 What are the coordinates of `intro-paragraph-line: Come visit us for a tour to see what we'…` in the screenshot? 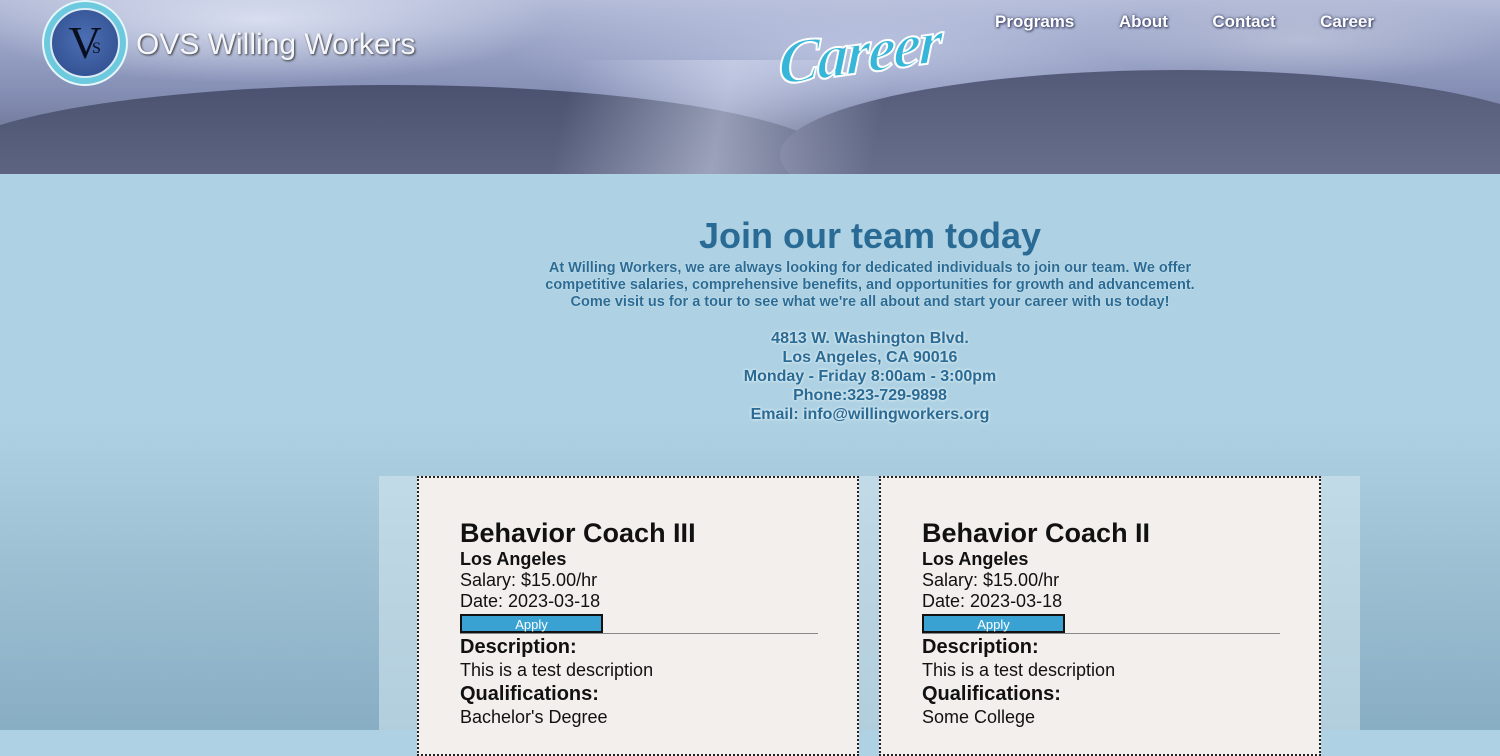 It's located at (870, 302).